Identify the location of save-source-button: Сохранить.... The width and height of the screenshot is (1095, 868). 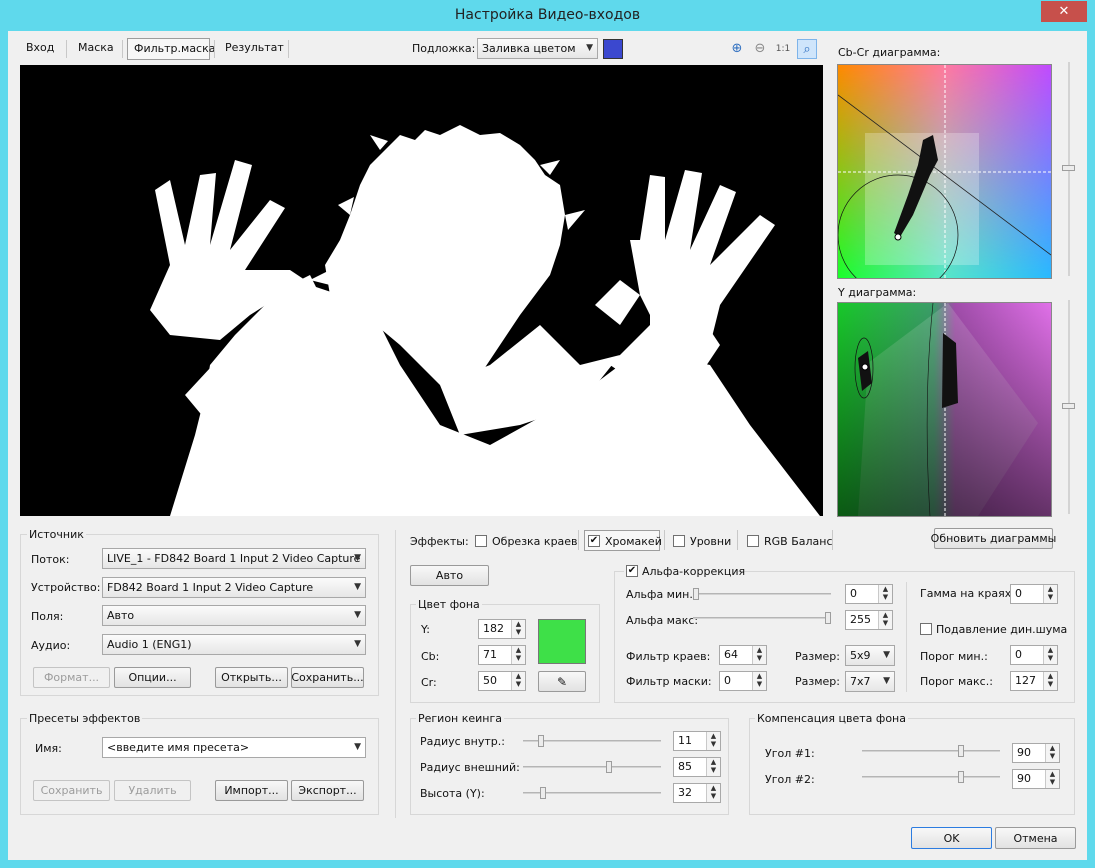
(327, 677).